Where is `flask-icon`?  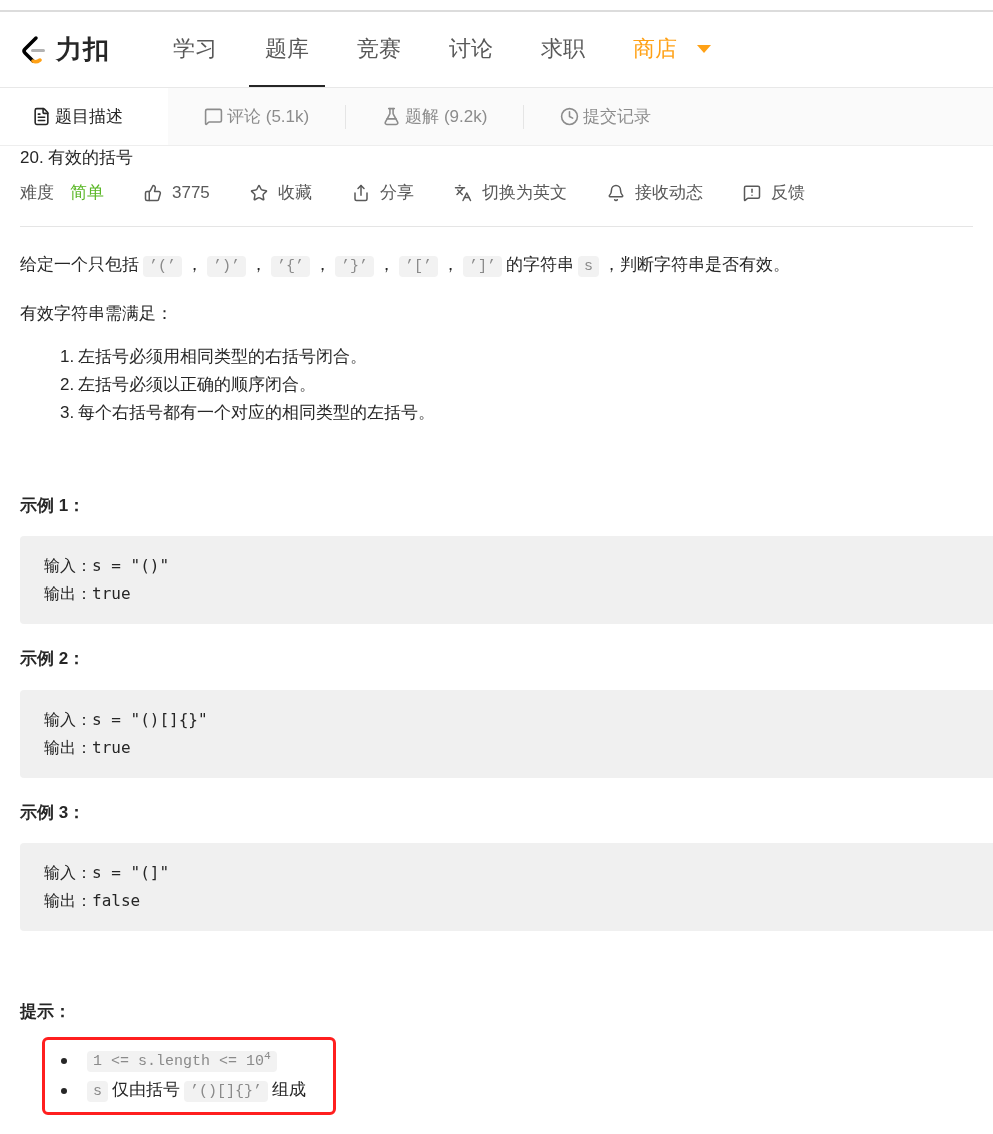
flask-icon is located at coordinates (392, 116).